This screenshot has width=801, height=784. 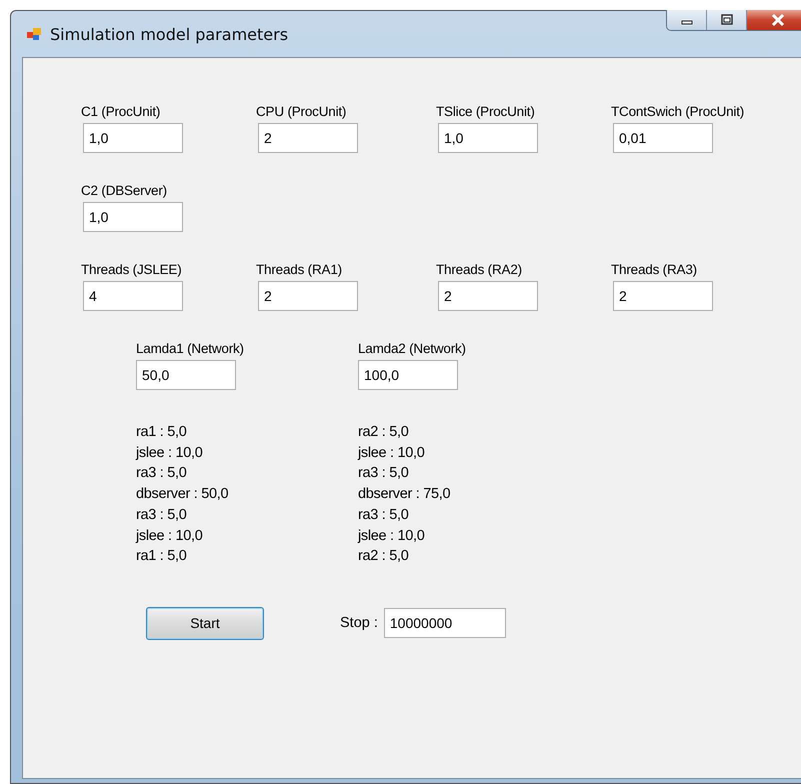 What do you see at coordinates (186, 375) in the screenshot?
I see `input-field: 50,0` at bounding box center [186, 375].